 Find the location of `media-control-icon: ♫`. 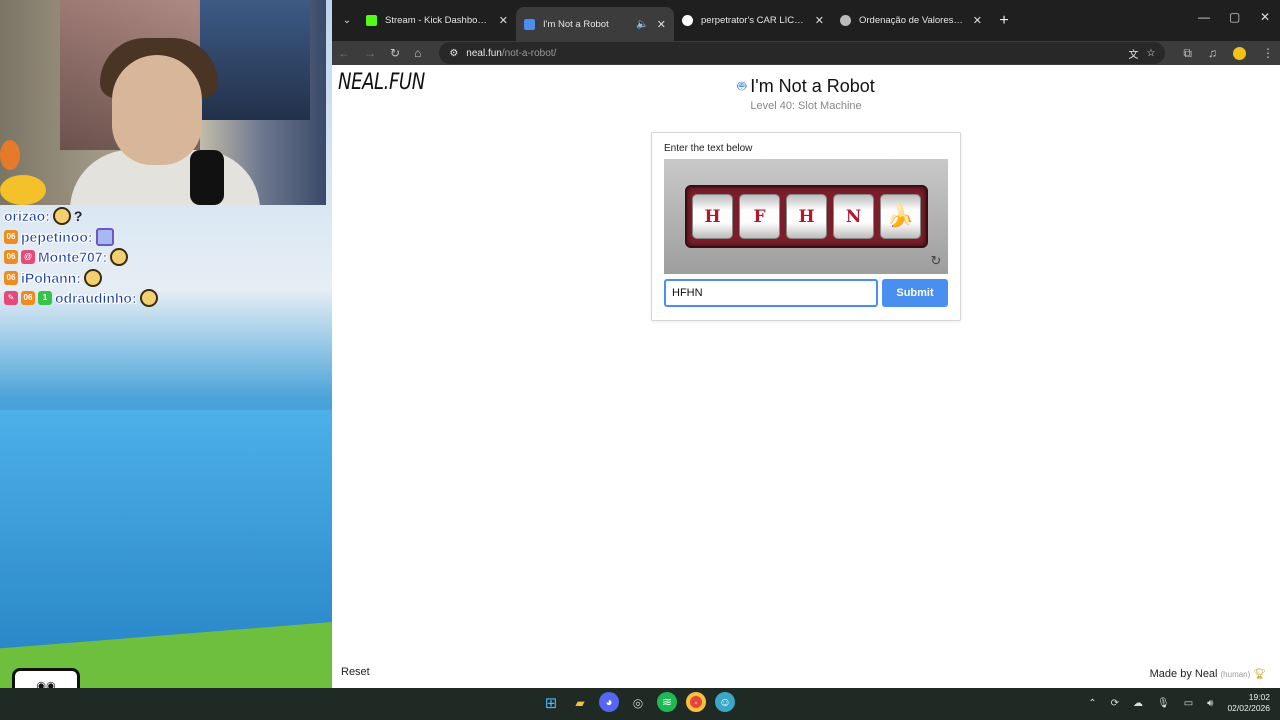

media-control-icon: ♫ is located at coordinates (1212, 53).